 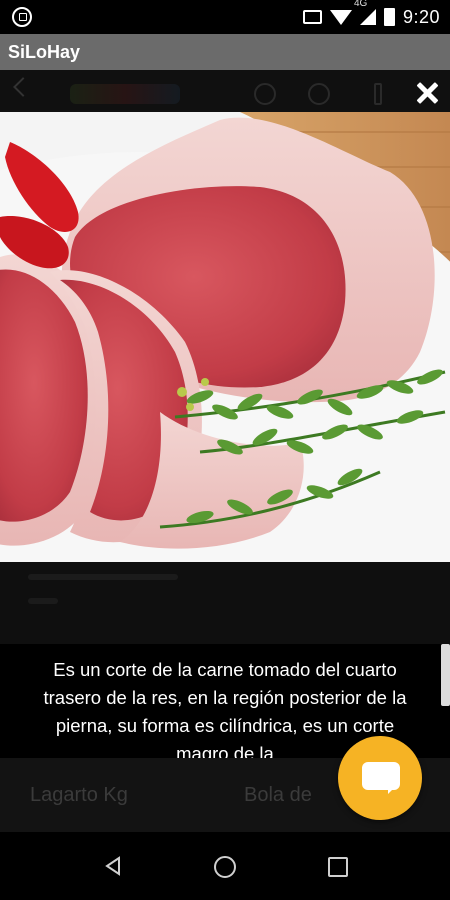 What do you see at coordinates (79, 795) in the screenshot?
I see `list-item: Lagarto Kg` at bounding box center [79, 795].